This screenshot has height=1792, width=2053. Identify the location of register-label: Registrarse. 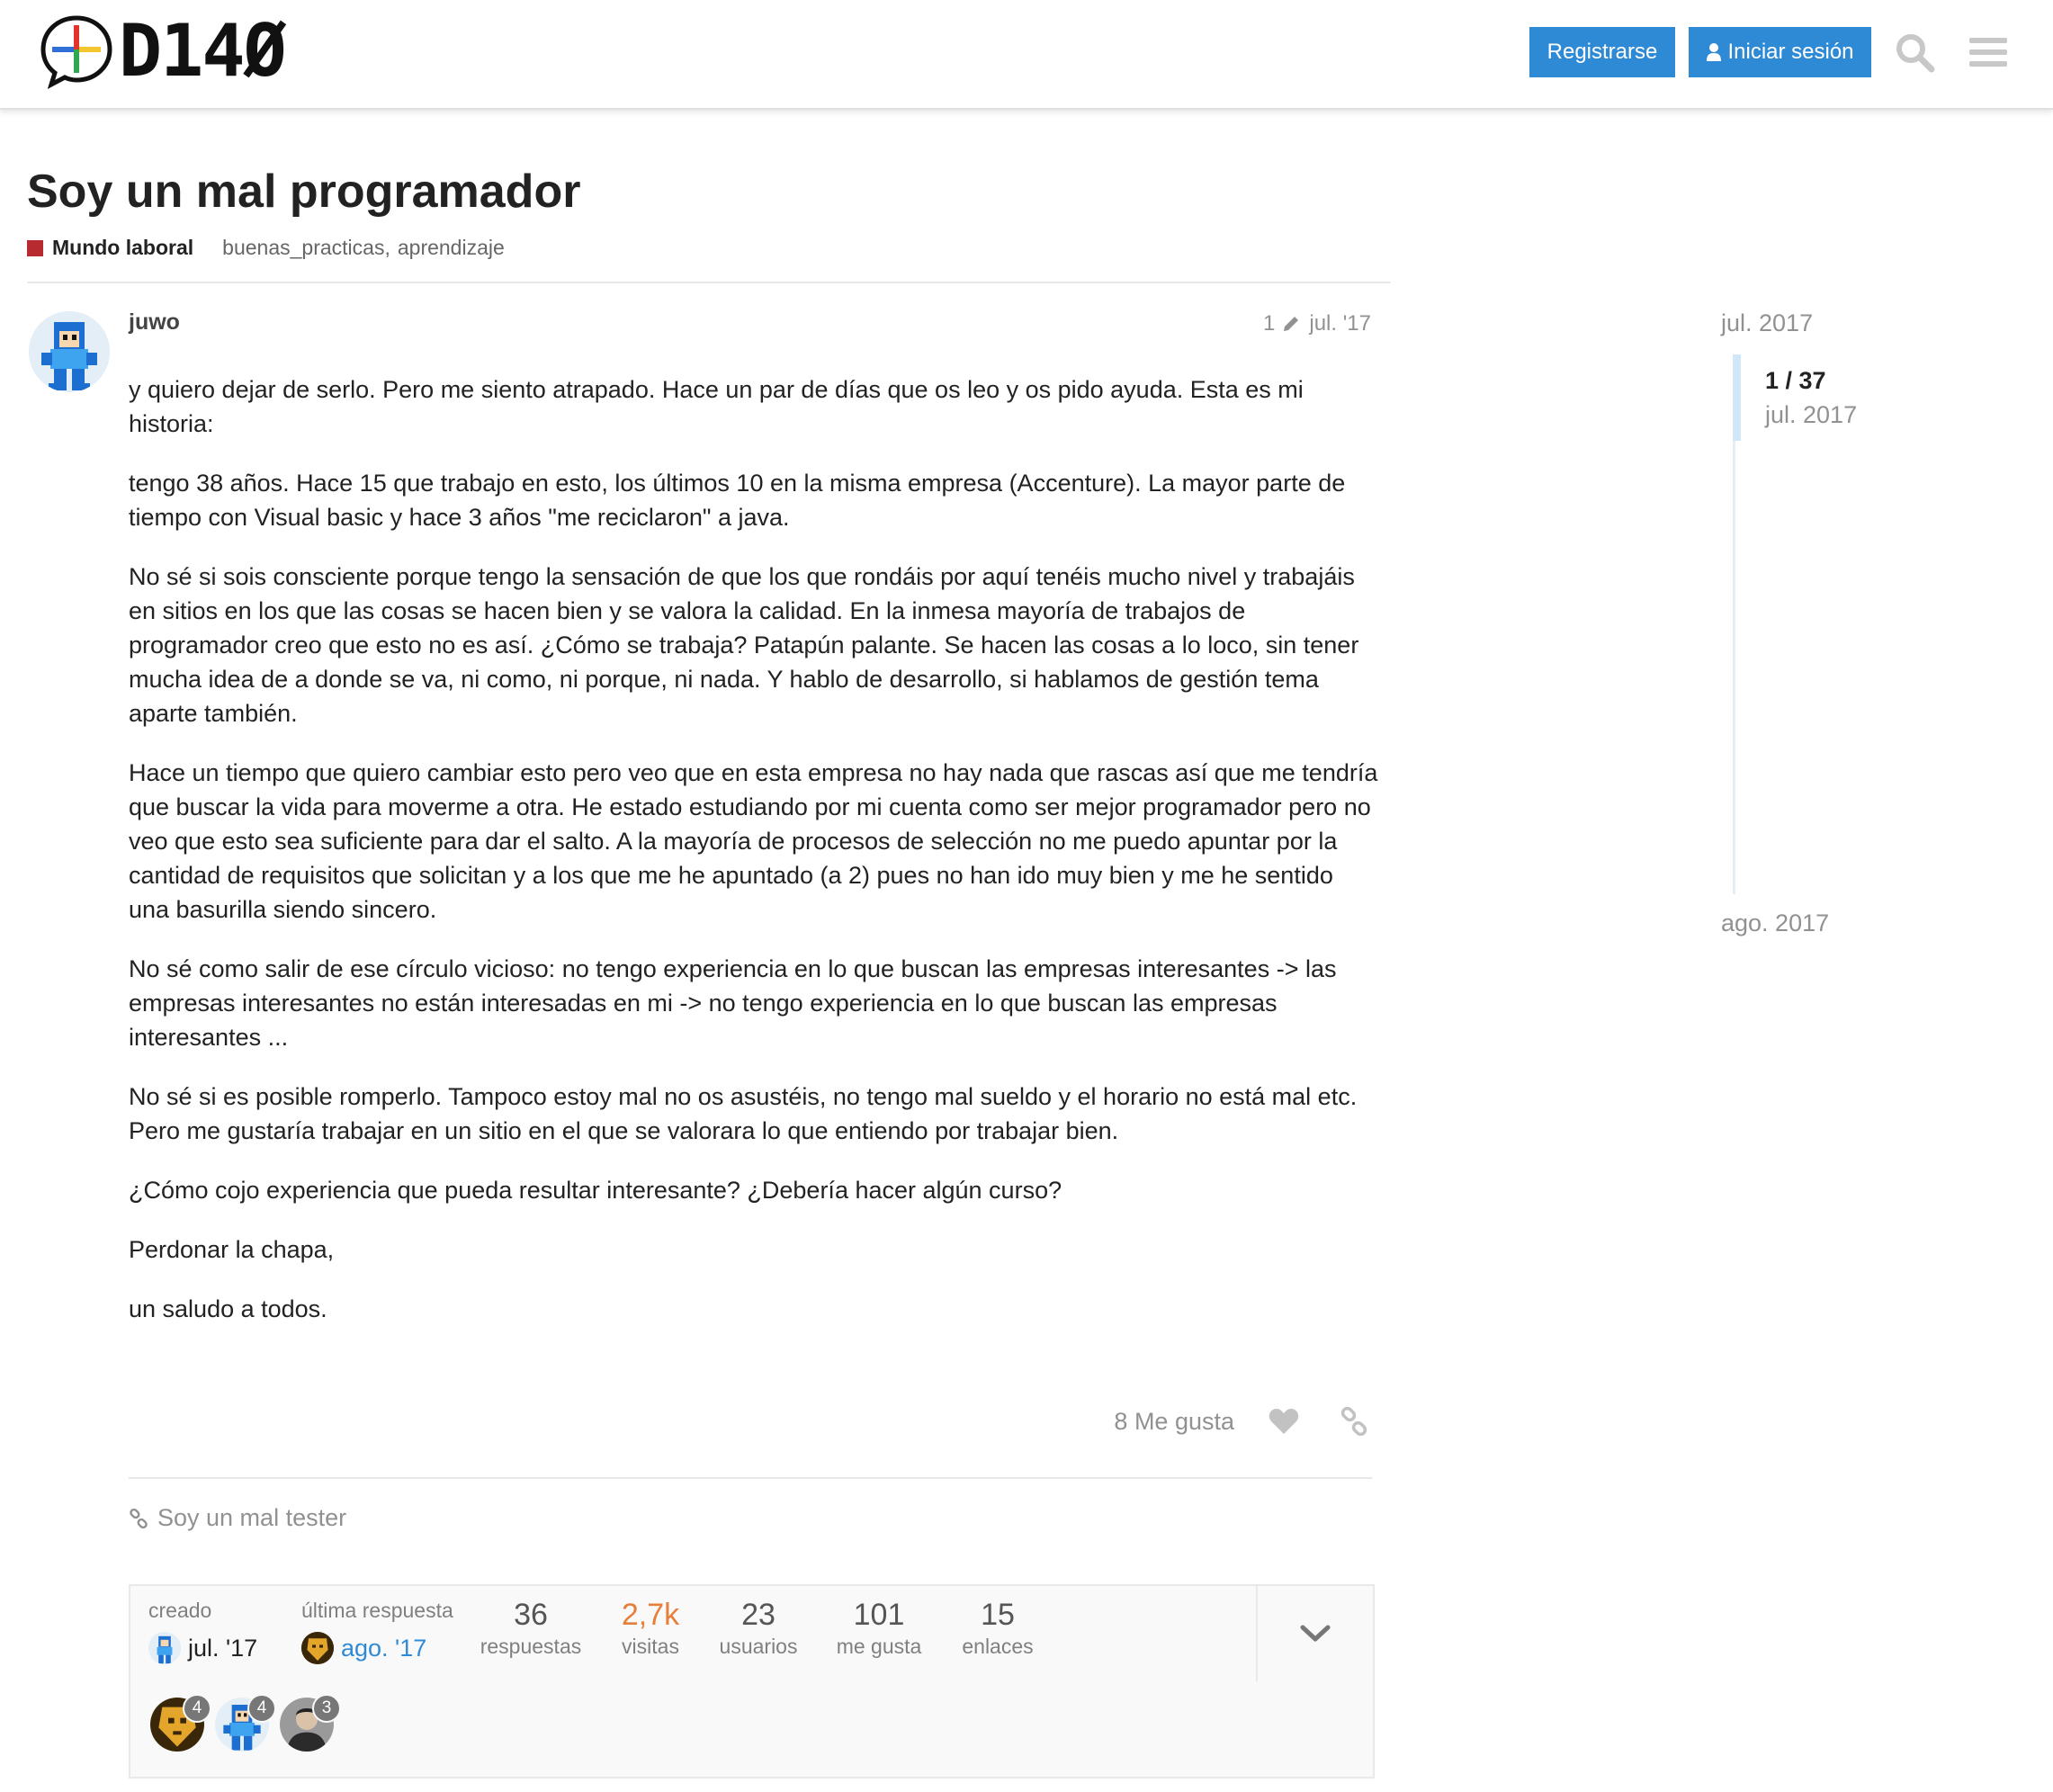
(1602, 52).